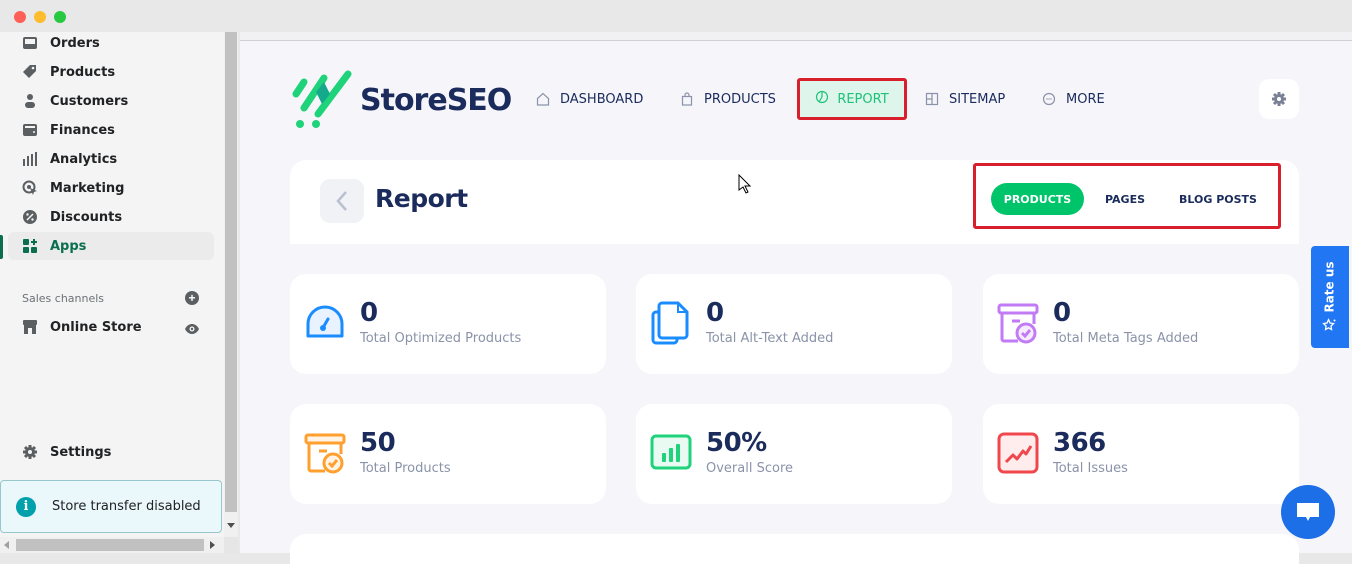 The width and height of the screenshot is (1352, 564). What do you see at coordinates (671, 453) in the screenshot?
I see `score-chart-icon` at bounding box center [671, 453].